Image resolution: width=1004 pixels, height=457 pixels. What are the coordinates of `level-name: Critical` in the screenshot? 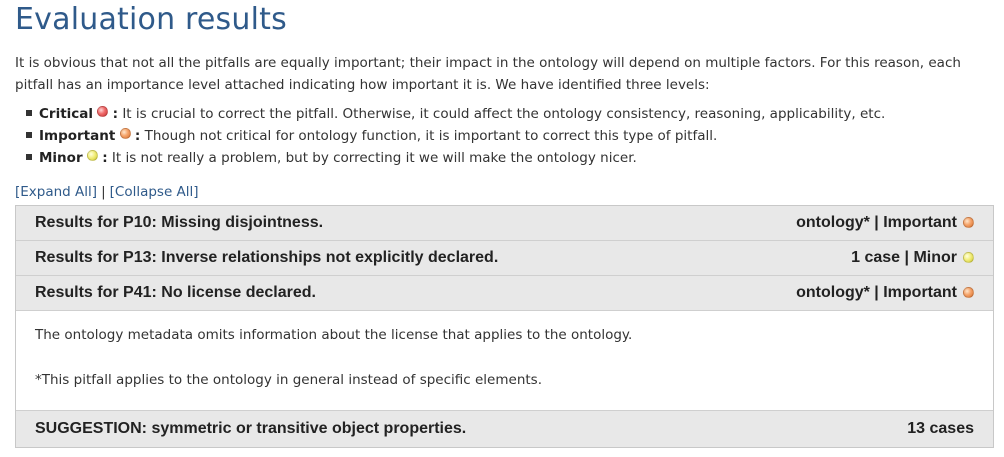 It's located at (66, 114).